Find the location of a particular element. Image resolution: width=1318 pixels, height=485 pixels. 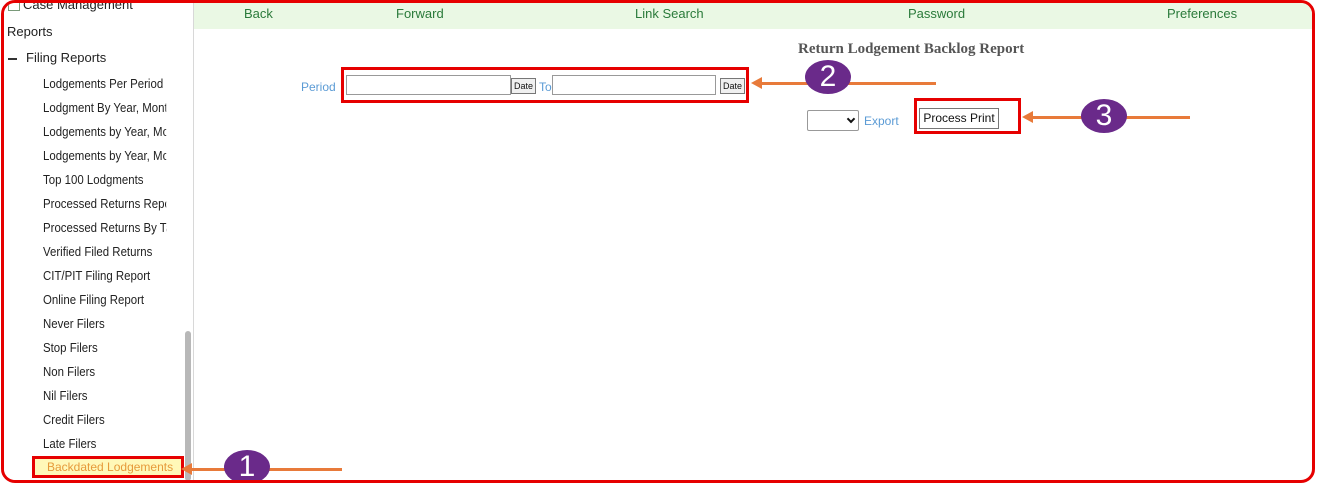

period-to-input is located at coordinates (634, 85).